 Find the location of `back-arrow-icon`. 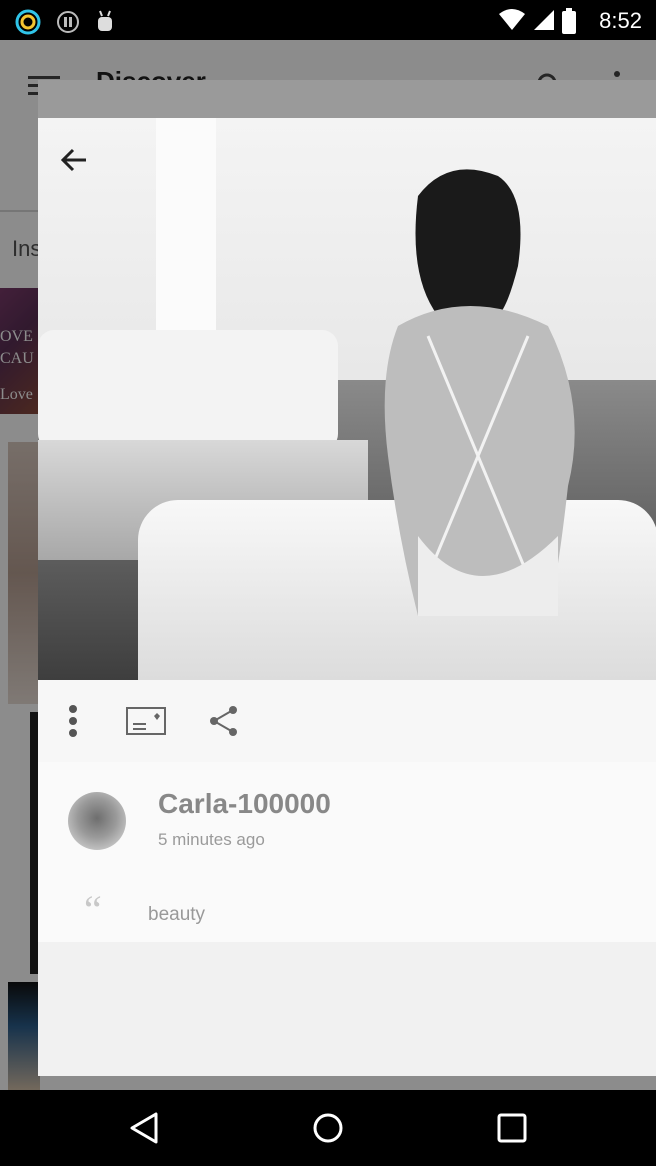

back-arrow-icon is located at coordinates (74, 160).